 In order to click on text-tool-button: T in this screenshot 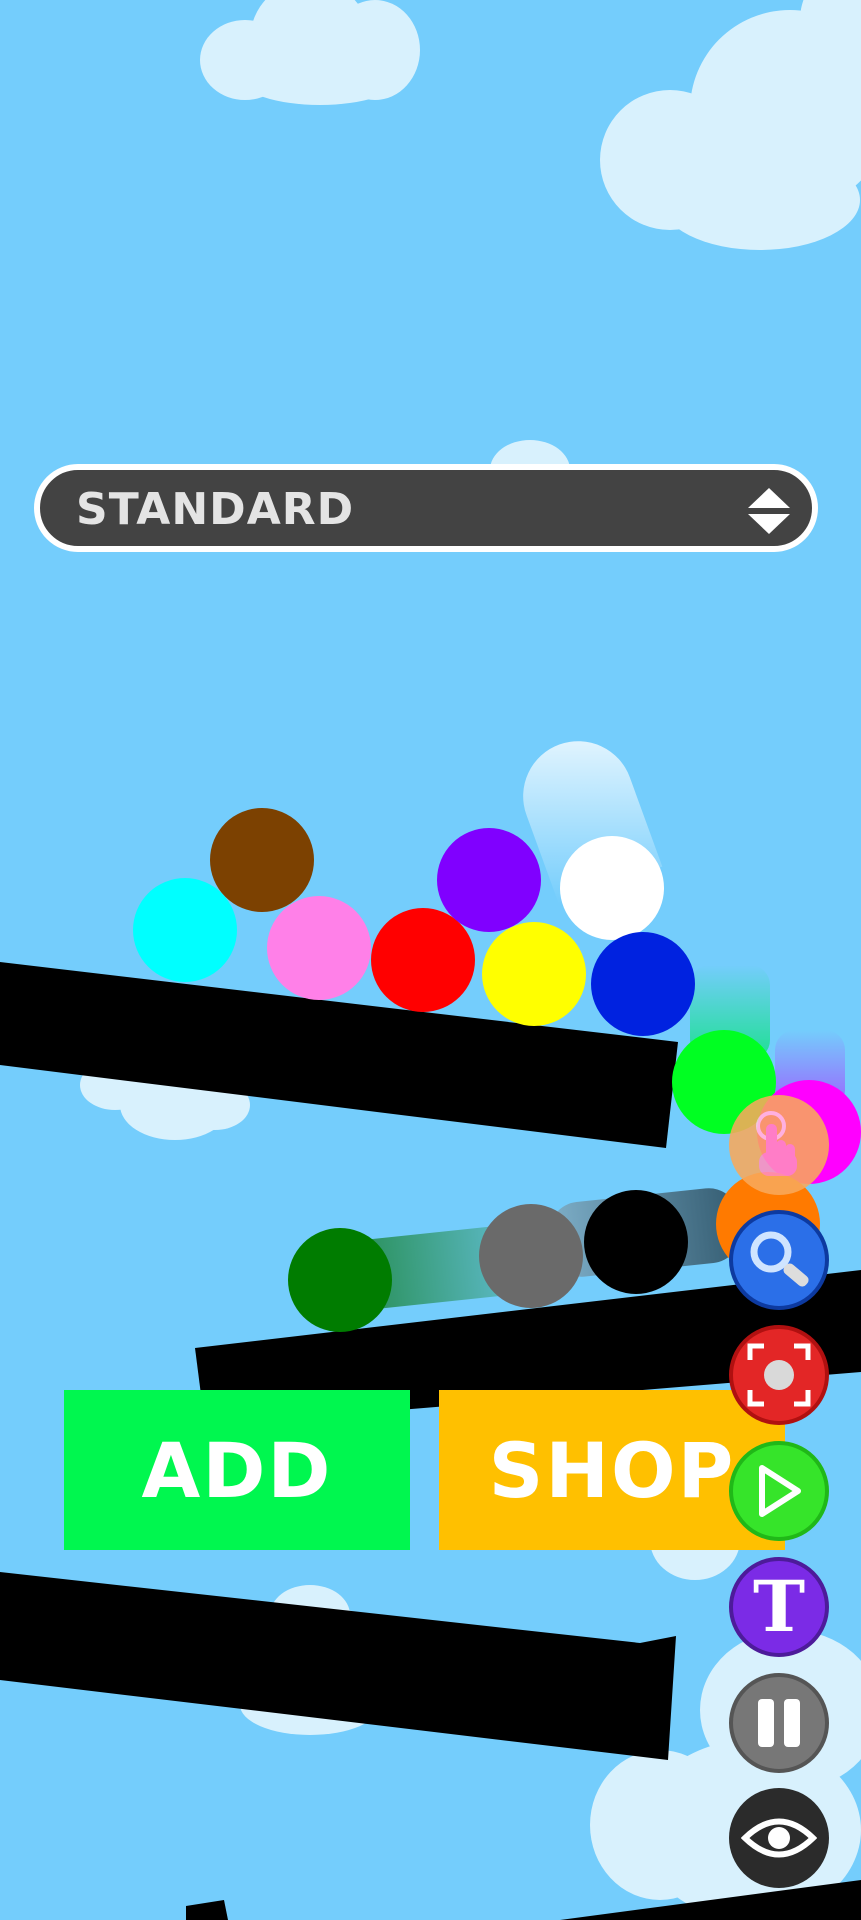, I will do `click(779, 1607)`.